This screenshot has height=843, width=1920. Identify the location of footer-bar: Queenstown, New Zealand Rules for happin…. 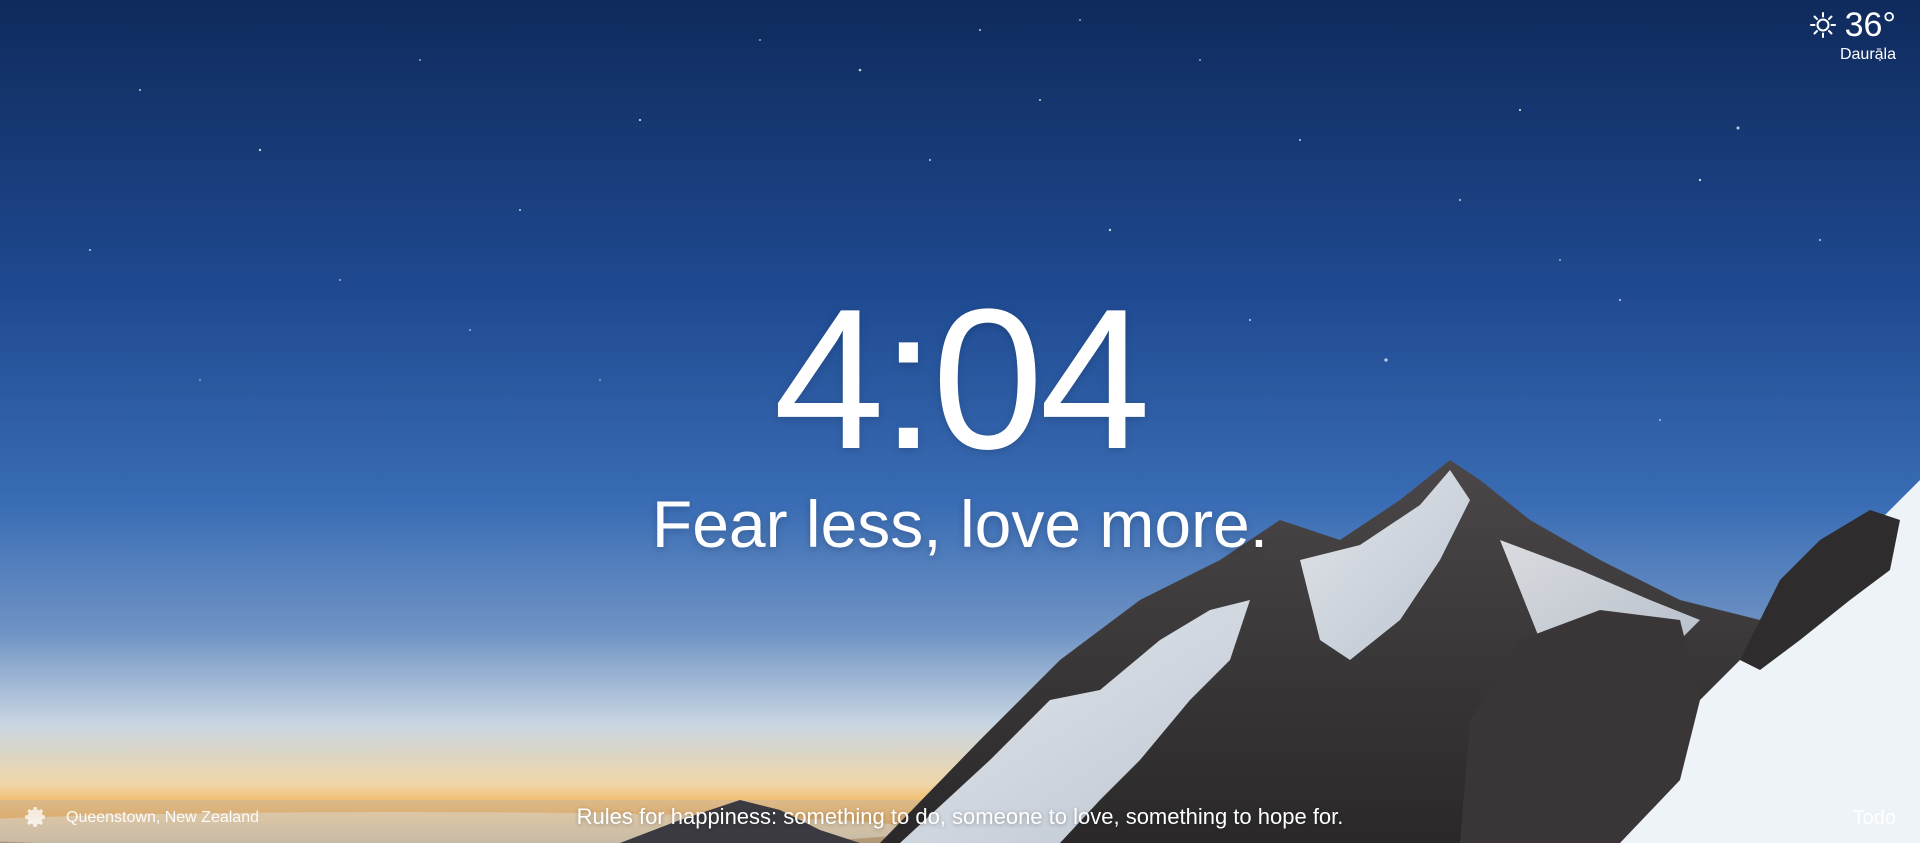
(960, 817).